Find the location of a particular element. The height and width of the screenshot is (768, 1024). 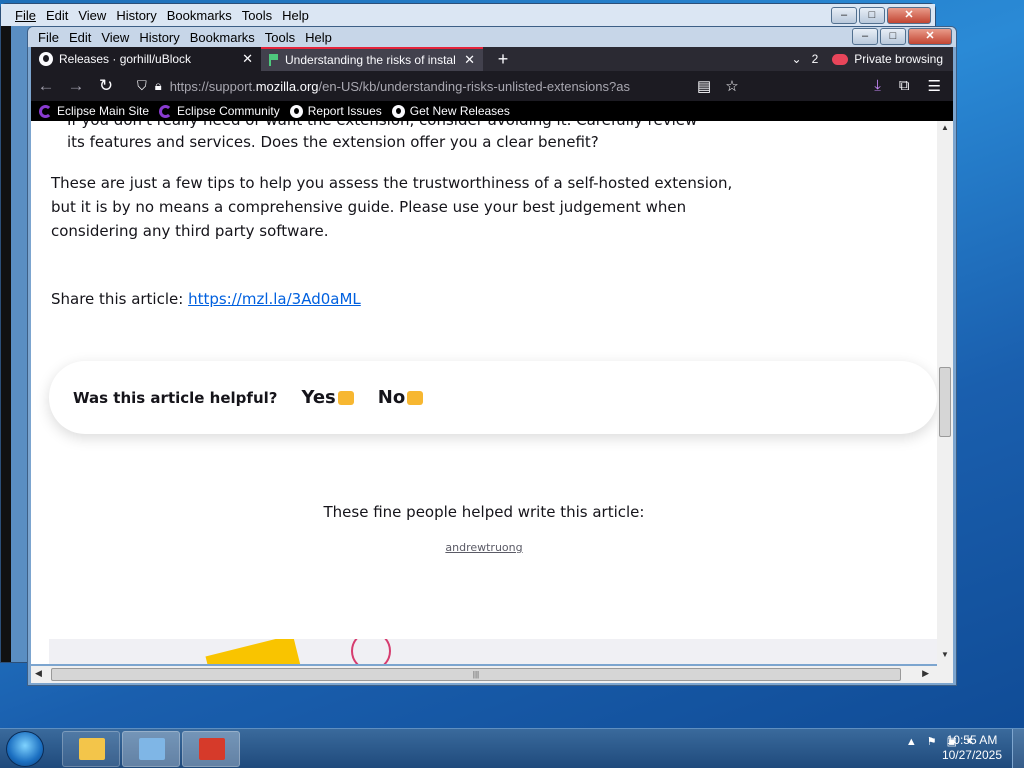

toolbar-right: ⤓ ⧉ ☰ is located at coordinates (907, 86).